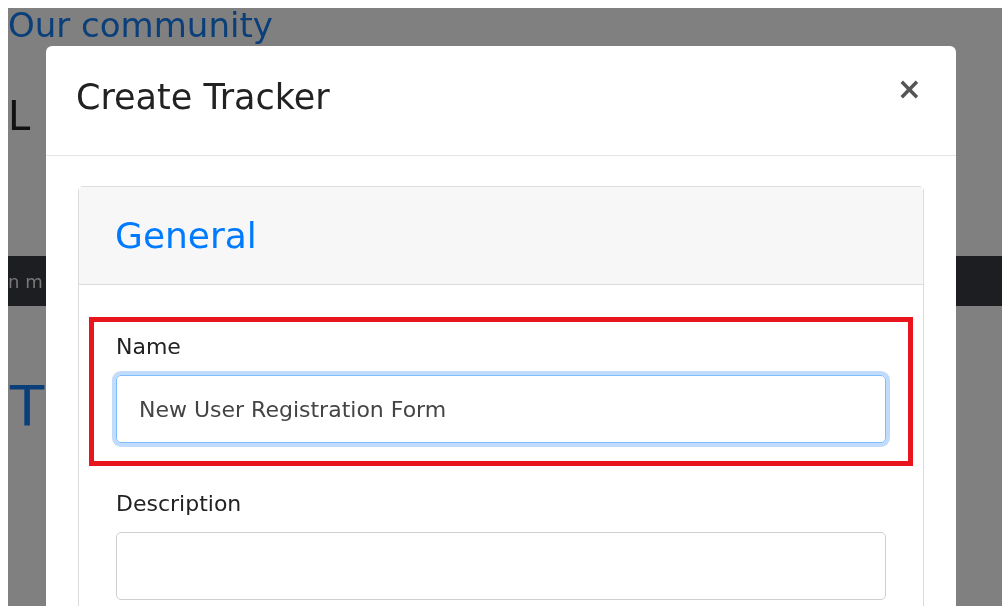 This screenshot has height=606, width=1002. What do you see at coordinates (203, 98) in the screenshot?
I see `modal-title: Create Tracker` at bounding box center [203, 98].